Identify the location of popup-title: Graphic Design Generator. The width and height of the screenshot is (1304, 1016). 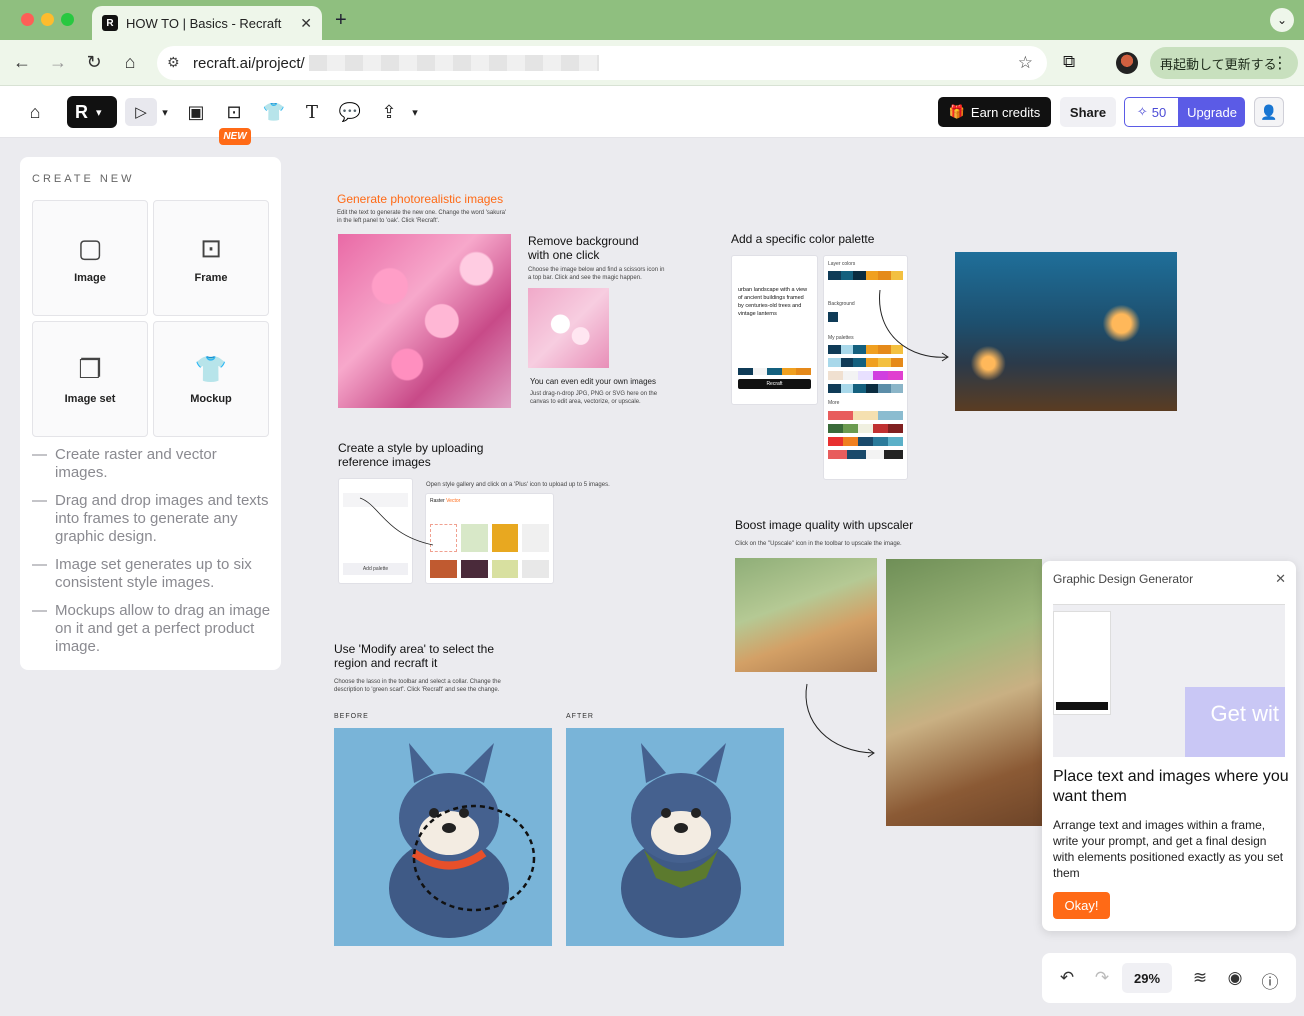
(1123, 579).